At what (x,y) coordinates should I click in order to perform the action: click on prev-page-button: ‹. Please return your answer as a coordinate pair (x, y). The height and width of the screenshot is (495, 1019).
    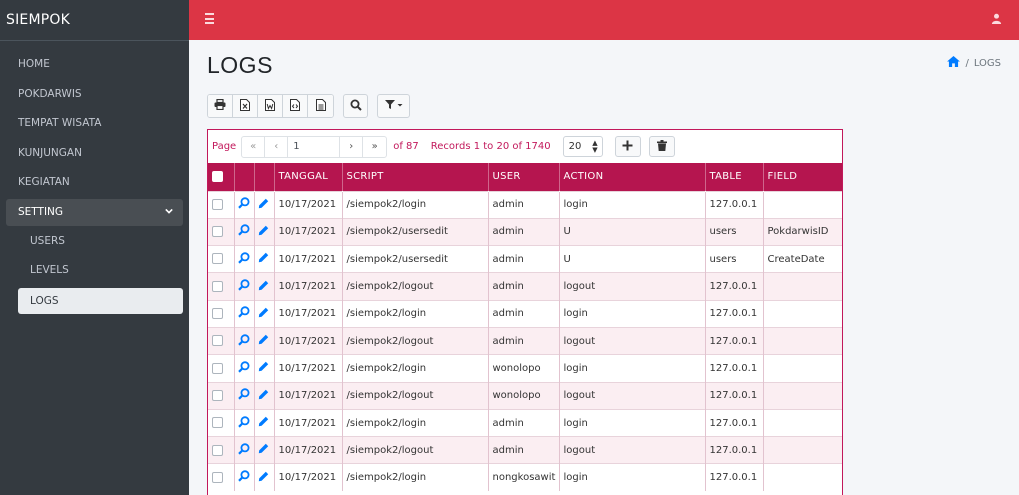
    Looking at the image, I should click on (277, 146).